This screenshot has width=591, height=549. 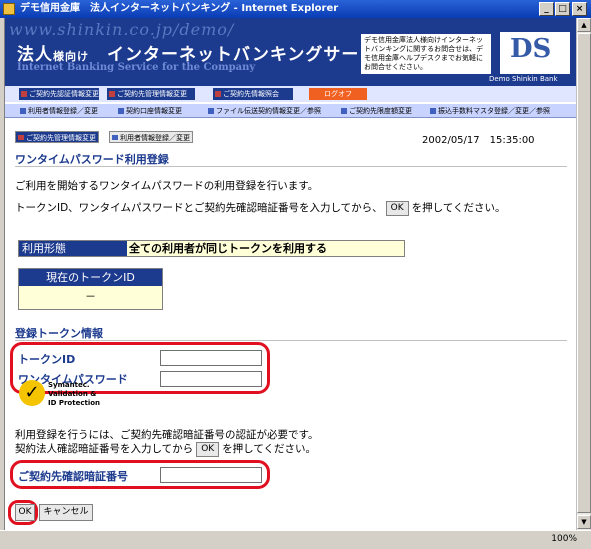 I want to click on primary-menu: ご契約先認証情報変更 ご契約先管理情報変更 ご契約先情報照会 ログオフ, so click(x=290, y=94).